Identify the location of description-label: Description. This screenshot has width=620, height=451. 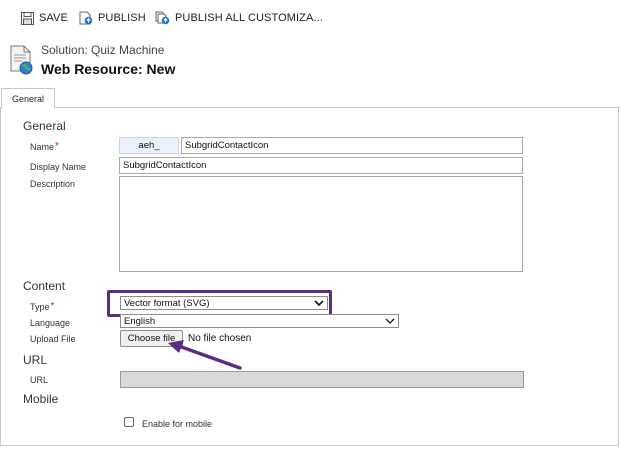
(53, 184).